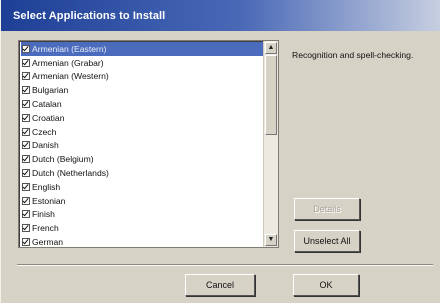  I want to click on scroll-down-button: ▼, so click(271, 240).